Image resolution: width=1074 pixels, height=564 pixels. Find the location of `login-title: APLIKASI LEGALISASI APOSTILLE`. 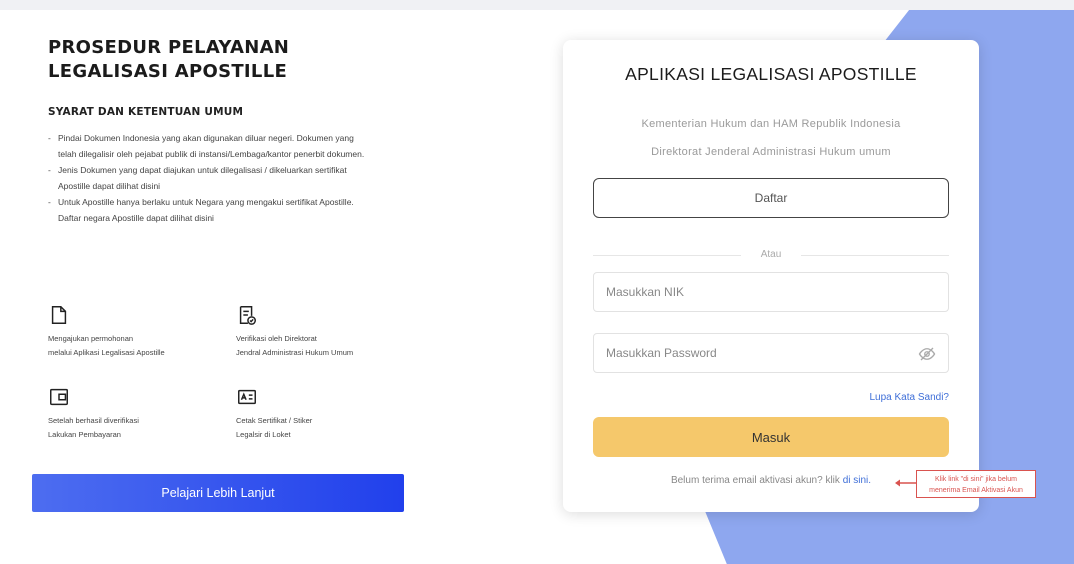

login-title: APLIKASI LEGALISASI APOSTILLE is located at coordinates (771, 74).